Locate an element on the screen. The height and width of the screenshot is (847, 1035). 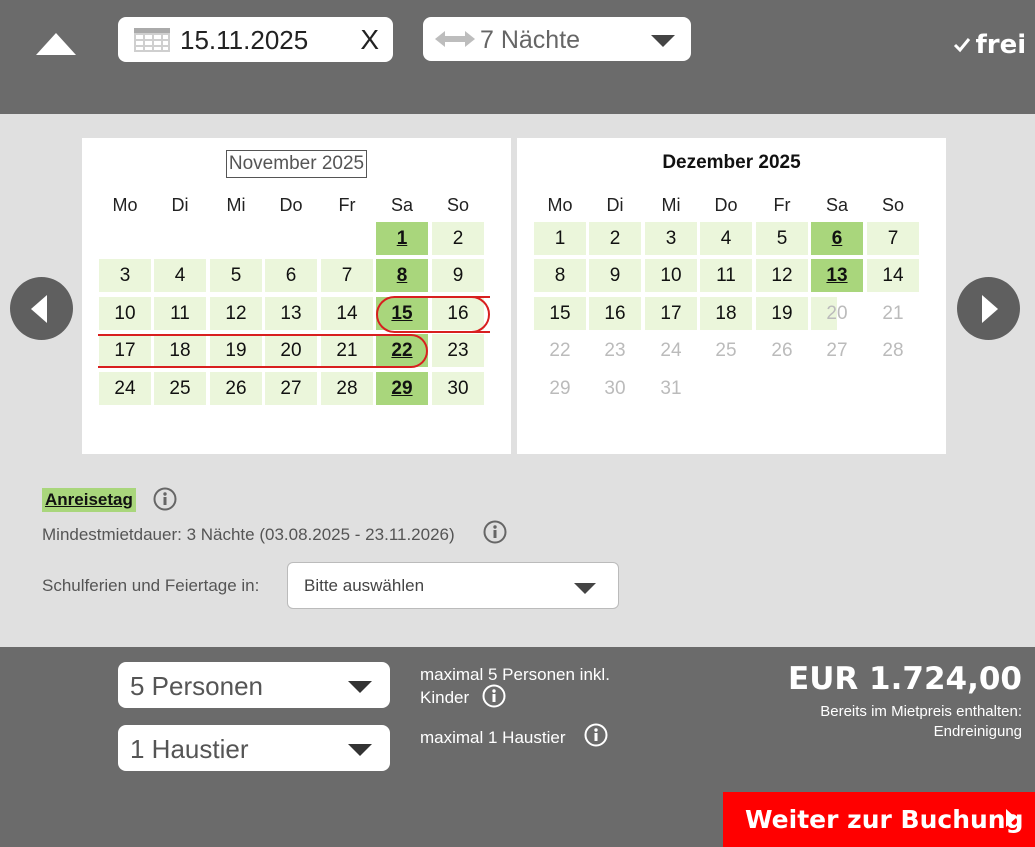
weekday-label: Mo is located at coordinates (560, 205).